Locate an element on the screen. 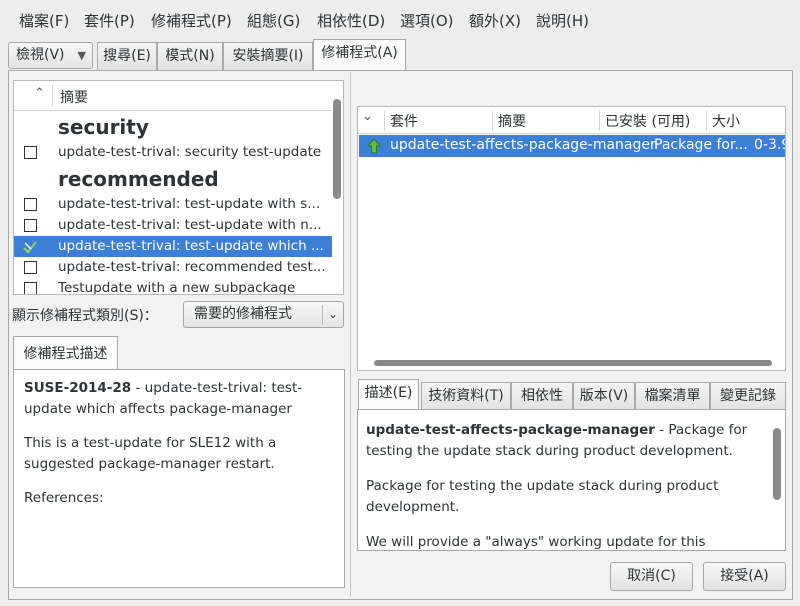  group-recommended-heading: recommended is located at coordinates (138, 179).